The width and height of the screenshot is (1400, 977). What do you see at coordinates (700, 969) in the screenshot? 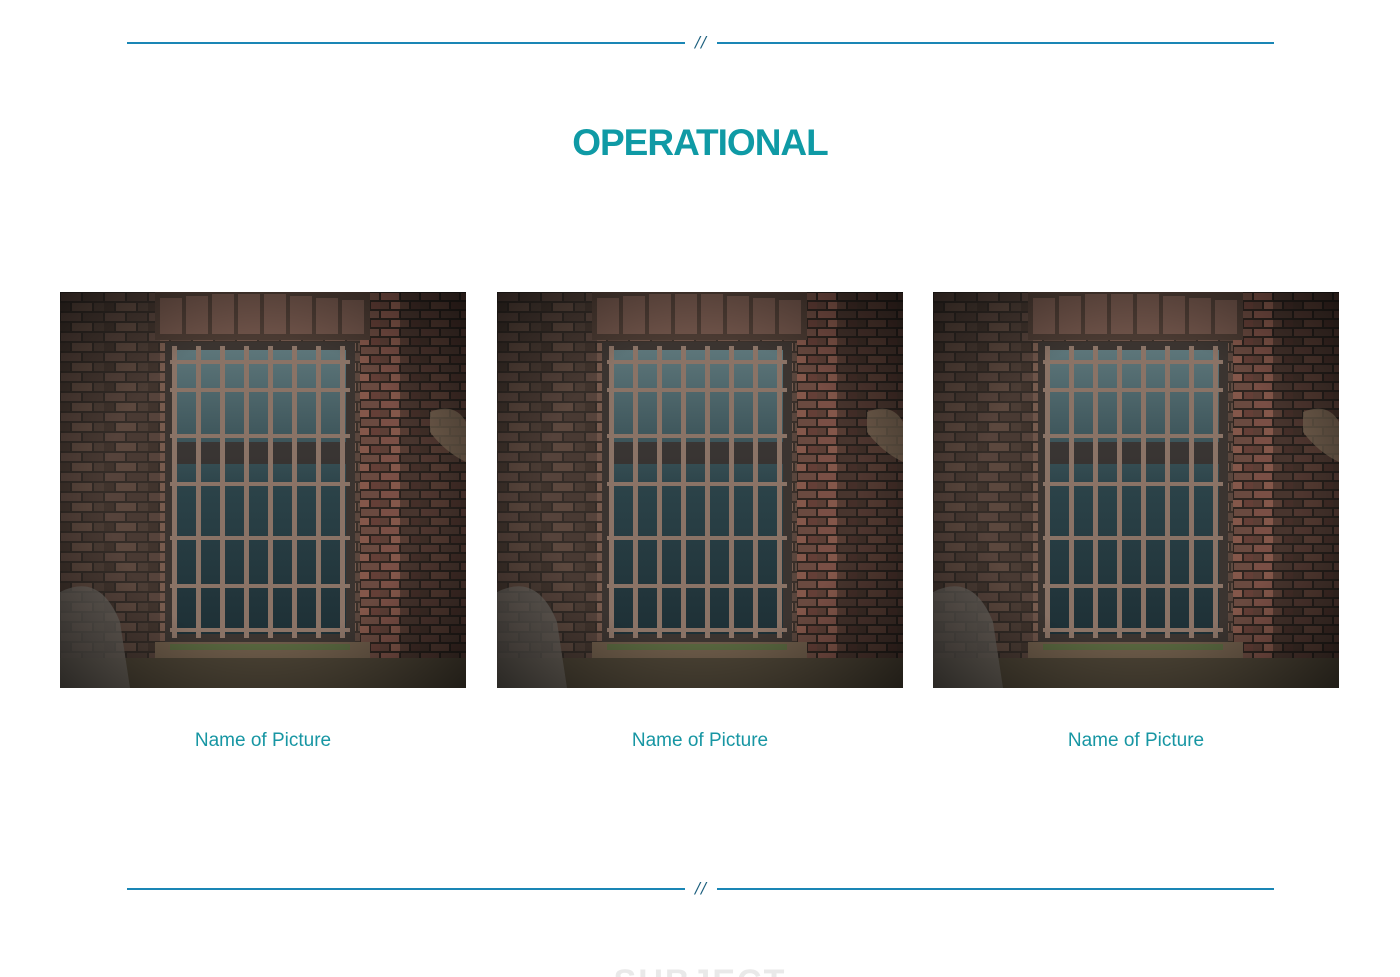
I see `next-section-title: SUBJECT` at bounding box center [700, 969].